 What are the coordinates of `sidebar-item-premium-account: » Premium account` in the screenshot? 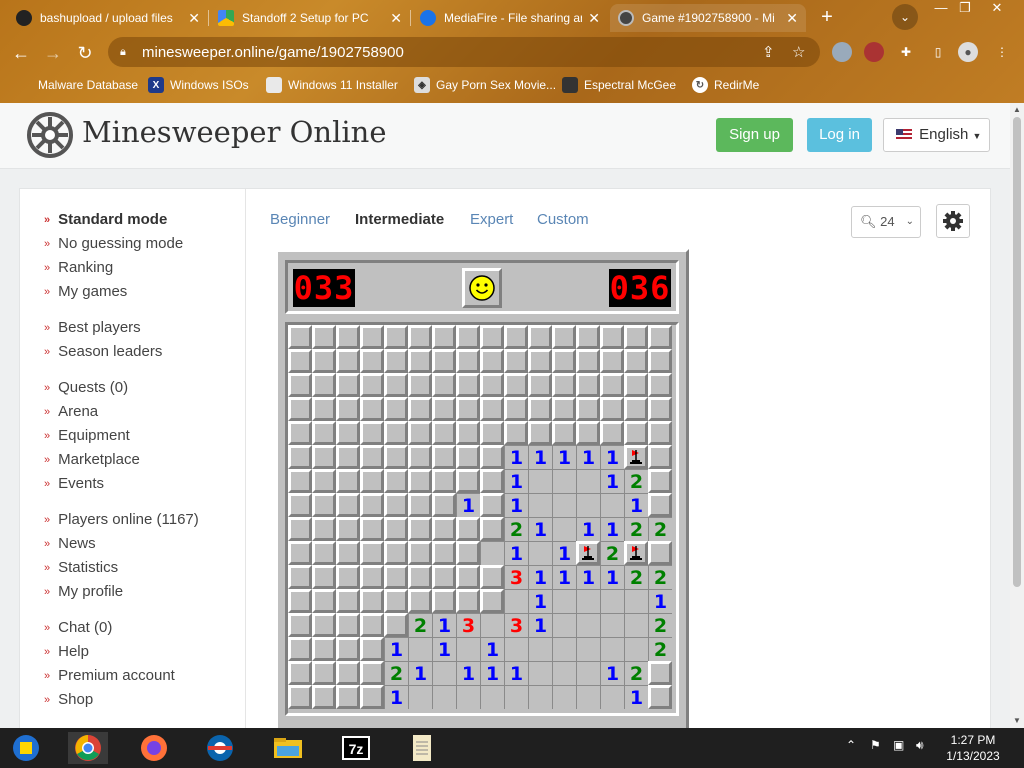 It's located at (109, 678).